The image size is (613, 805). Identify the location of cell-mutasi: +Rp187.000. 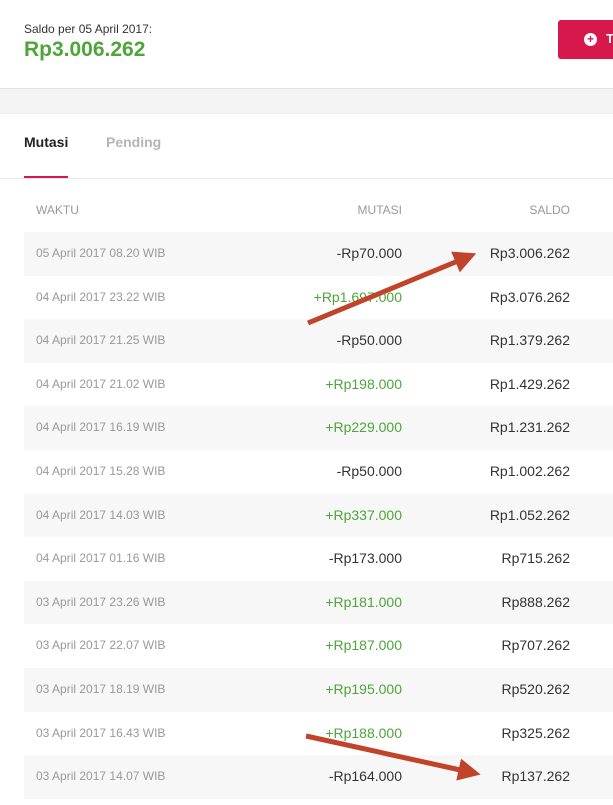
(363, 645).